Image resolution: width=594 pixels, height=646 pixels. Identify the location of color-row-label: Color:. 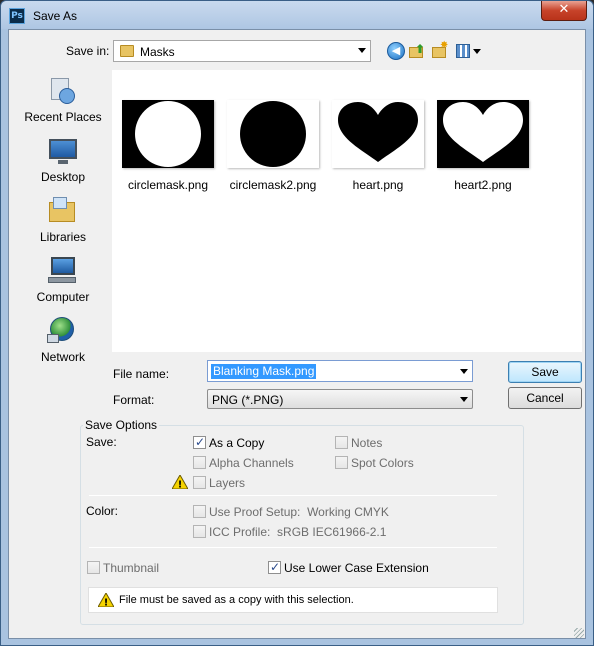
(102, 511).